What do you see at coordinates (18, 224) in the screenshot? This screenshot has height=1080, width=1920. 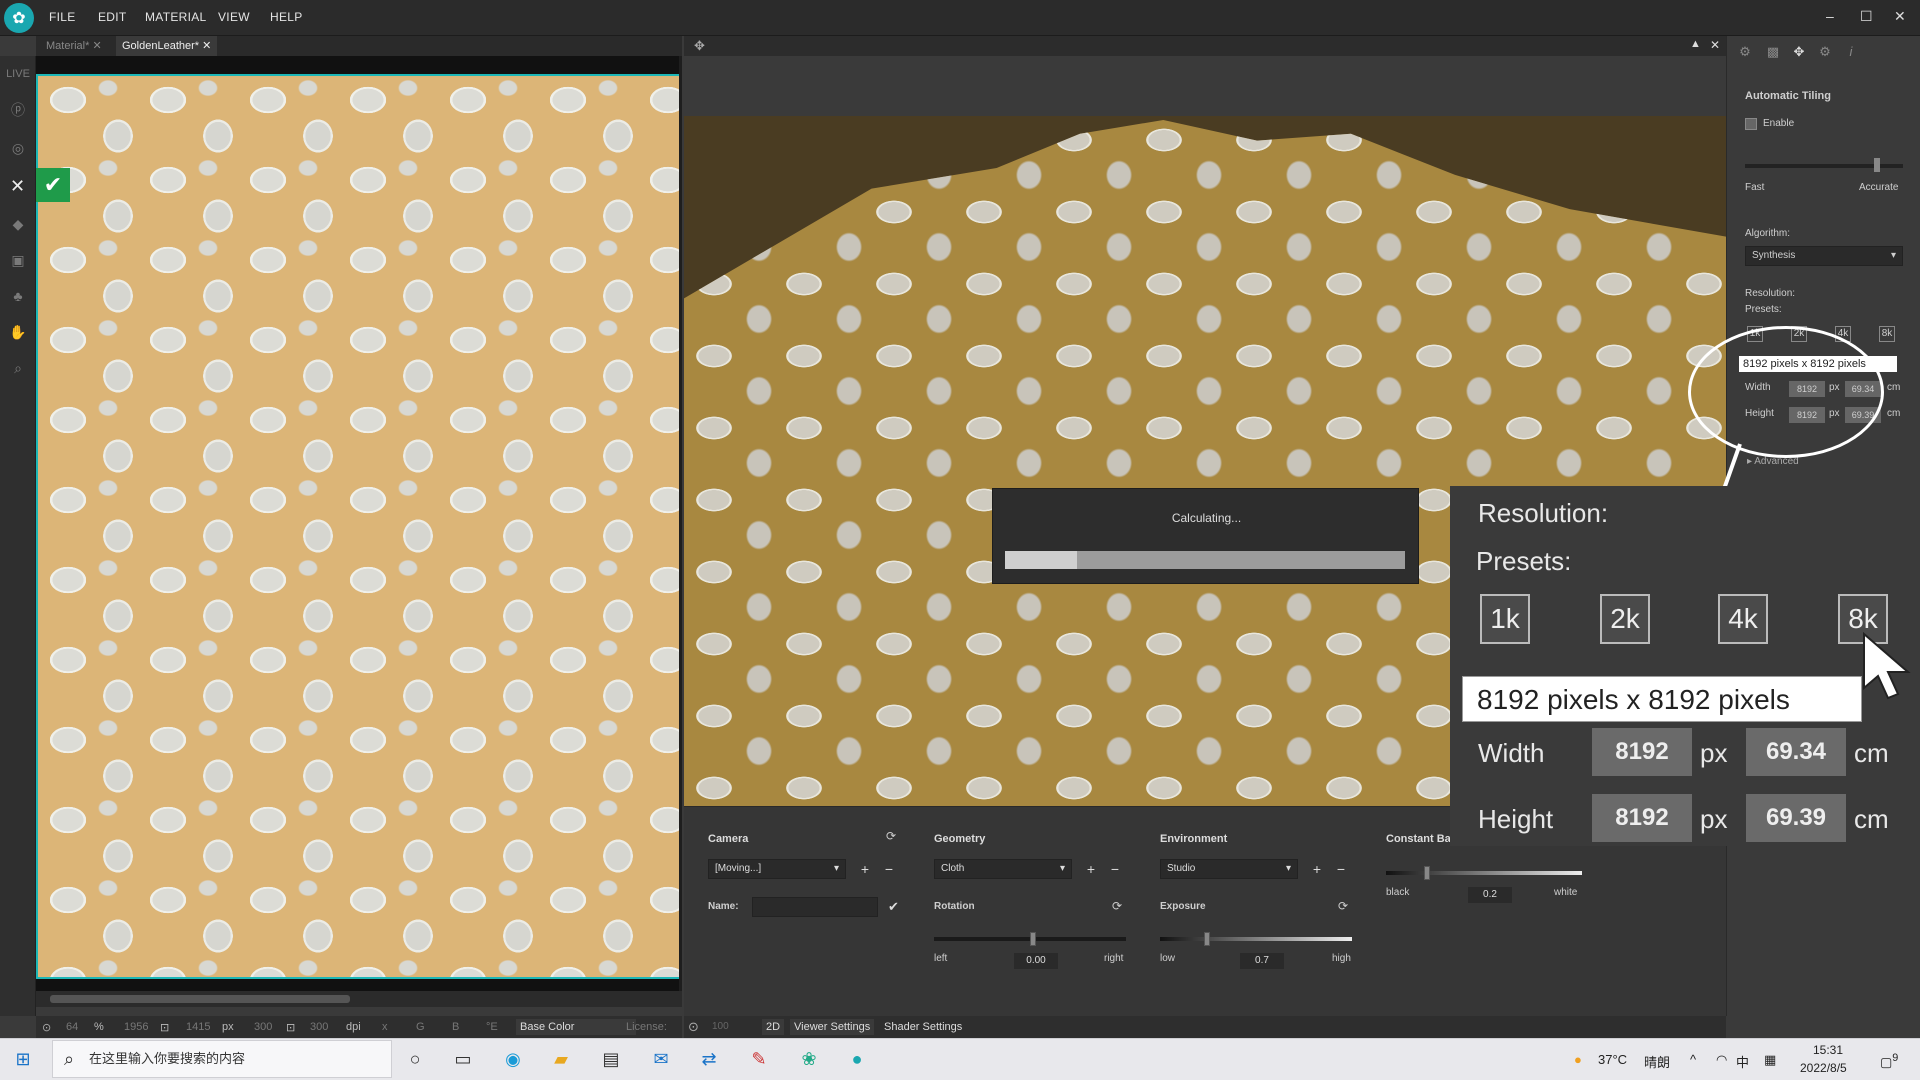 I see `drop-icon: ◆` at bounding box center [18, 224].